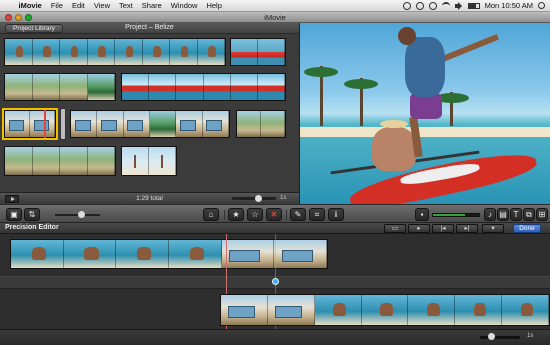 This screenshot has width=550, height=345. I want to click on precision-zoom-knob, so click(491, 336).